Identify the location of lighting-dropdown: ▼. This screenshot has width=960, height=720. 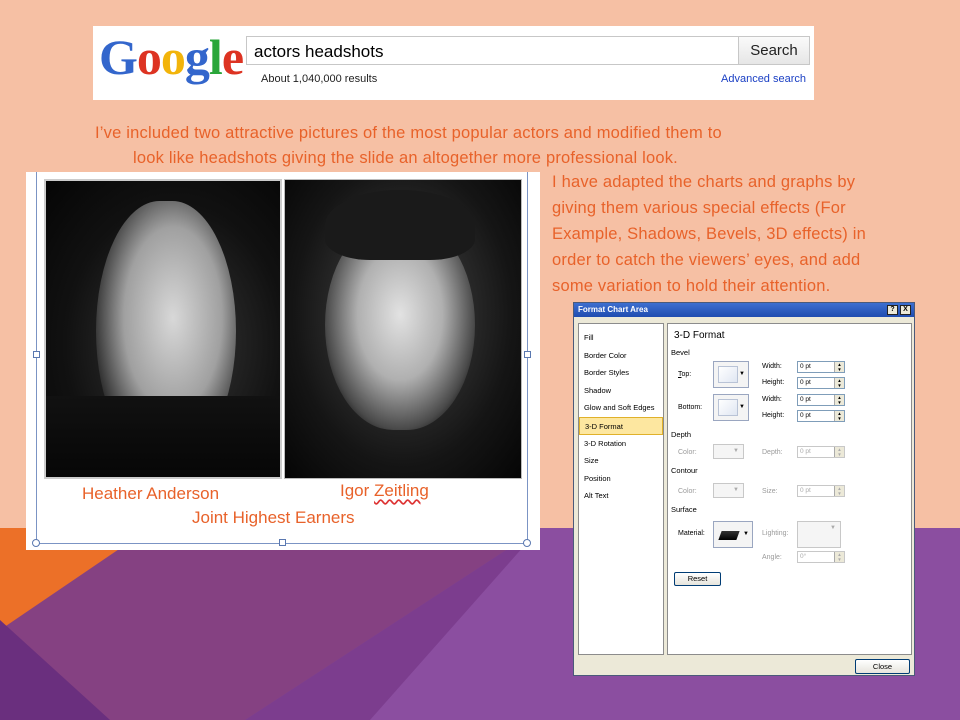
(819, 534).